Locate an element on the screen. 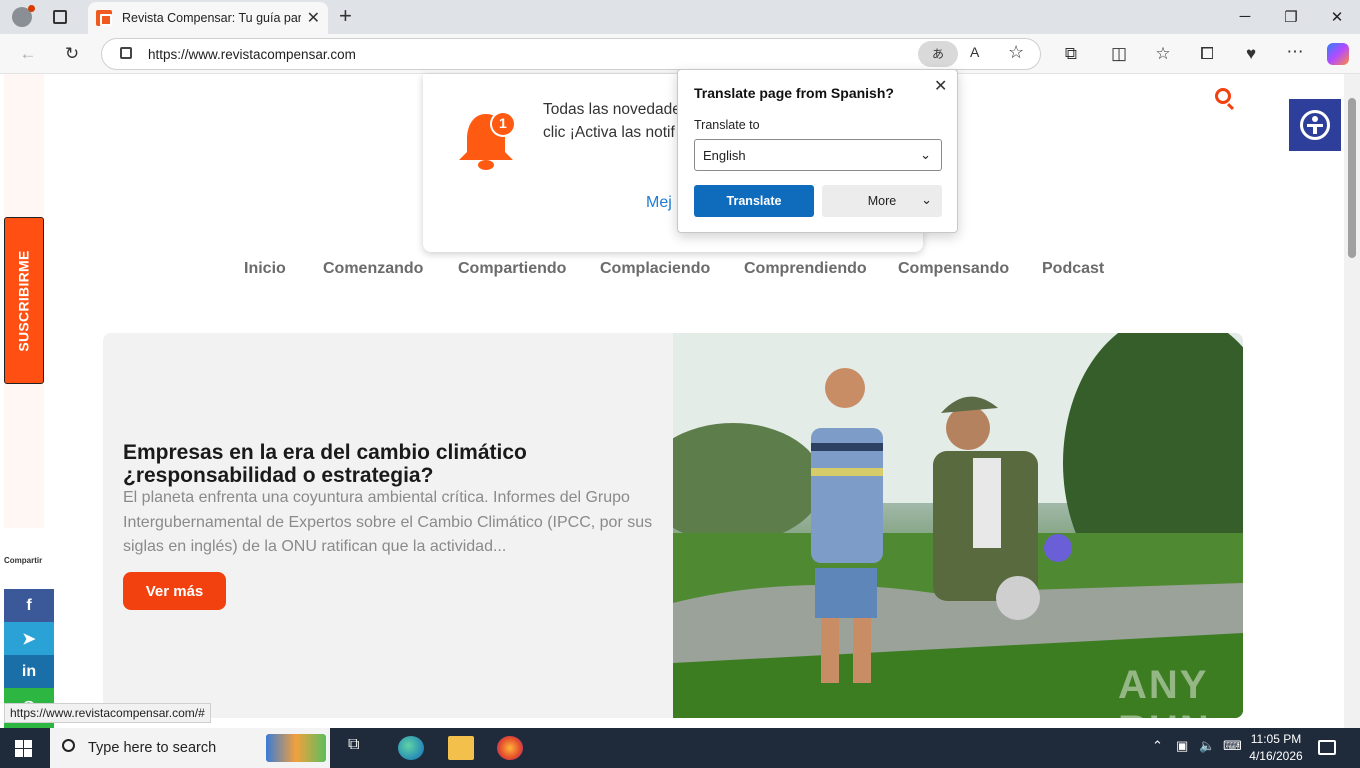 The image size is (1360, 768). performance-icon: ♥ is located at coordinates (1251, 54).